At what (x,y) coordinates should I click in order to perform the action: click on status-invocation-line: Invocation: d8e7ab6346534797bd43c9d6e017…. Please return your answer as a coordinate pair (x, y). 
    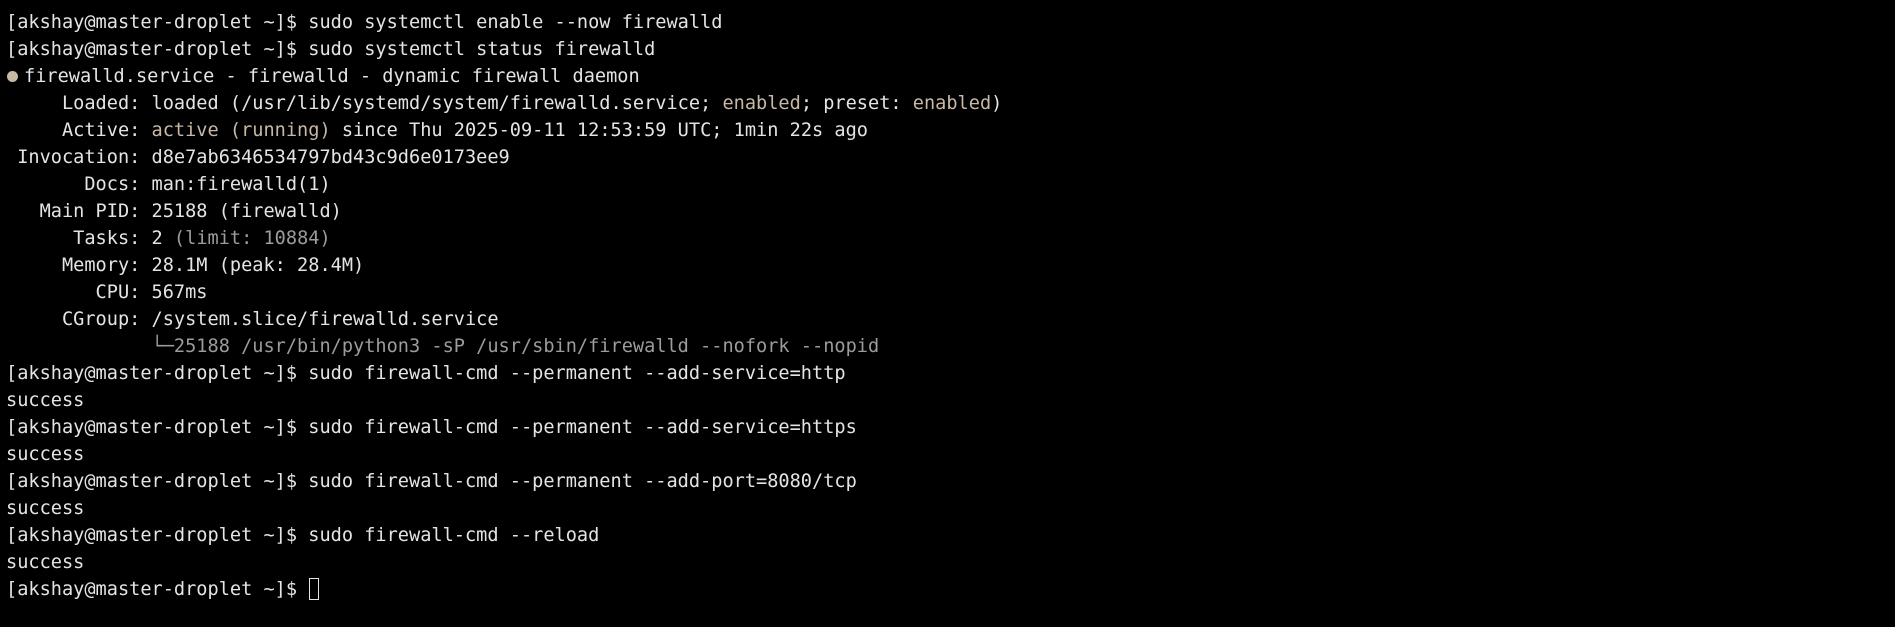
    Looking at the image, I should click on (950, 157).